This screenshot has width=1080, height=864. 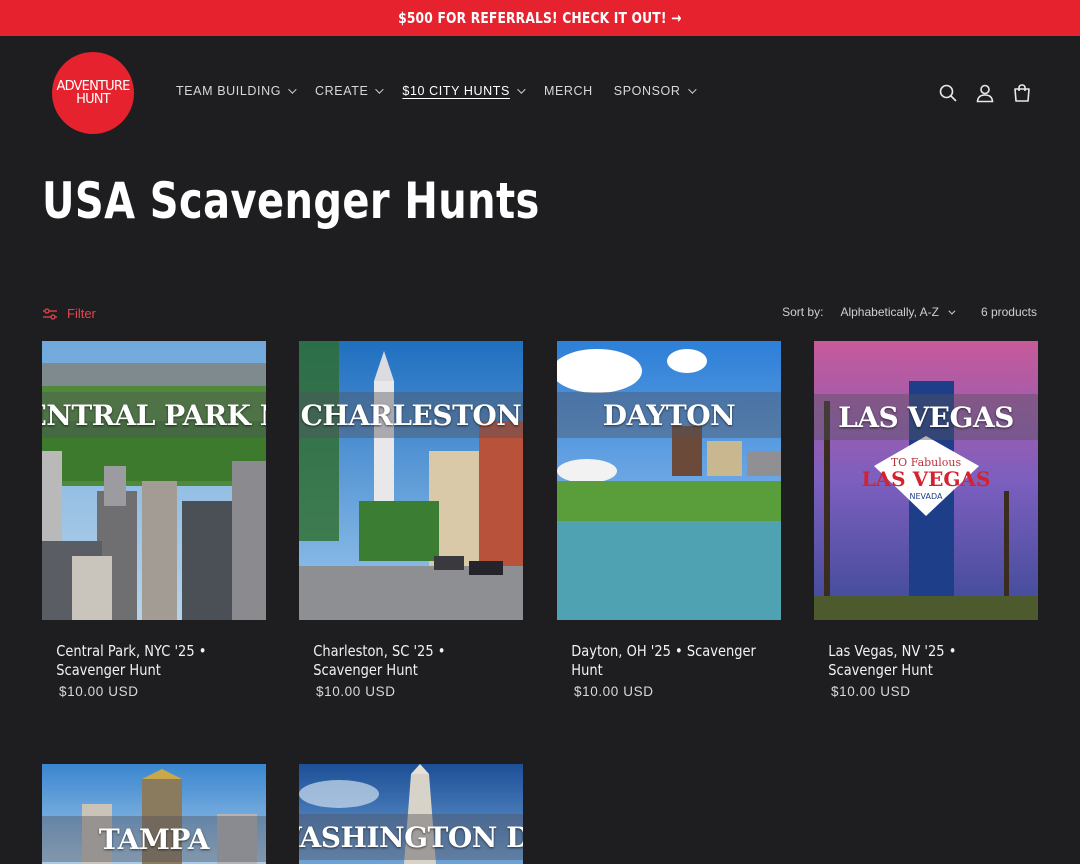 What do you see at coordinates (342, 91) in the screenshot?
I see `nav-label: CREATE` at bounding box center [342, 91].